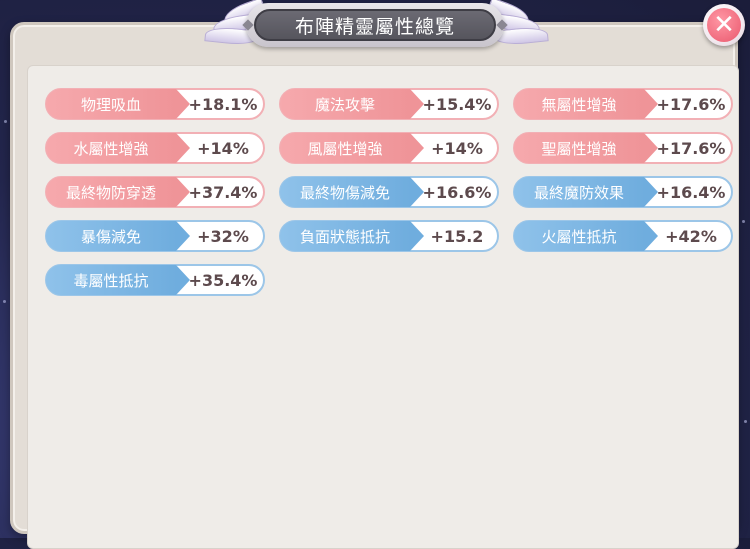 The image size is (750, 549). I want to click on title-banner: 布陣精靈屬性總覽, so click(375, 25).